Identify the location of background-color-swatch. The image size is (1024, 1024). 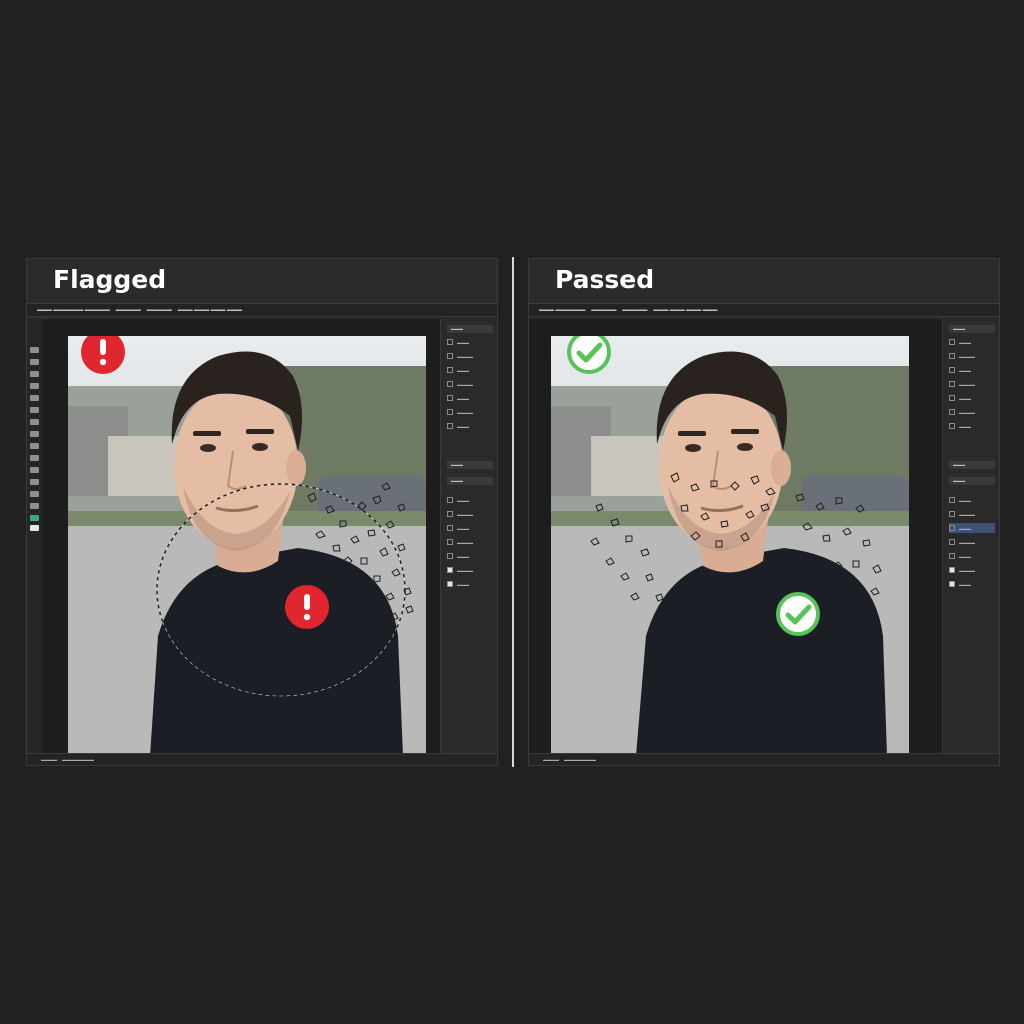
(34, 528).